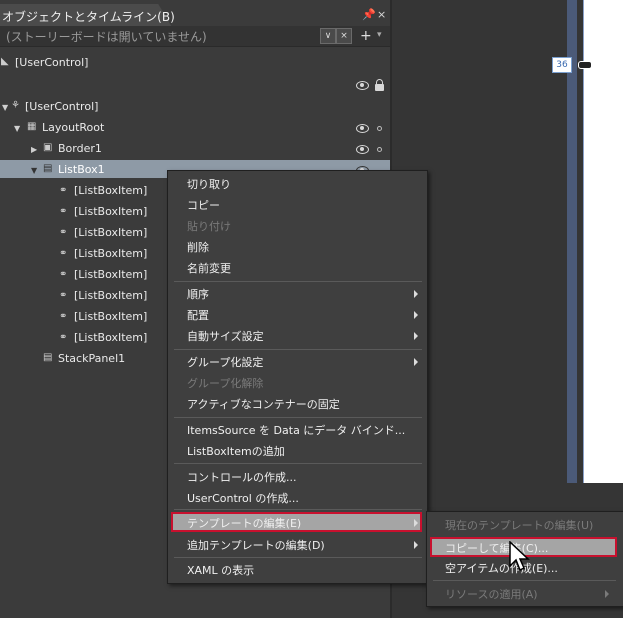  Describe the element at coordinates (48, 168) in the screenshot. I see `listbox-icon: ▤` at that location.